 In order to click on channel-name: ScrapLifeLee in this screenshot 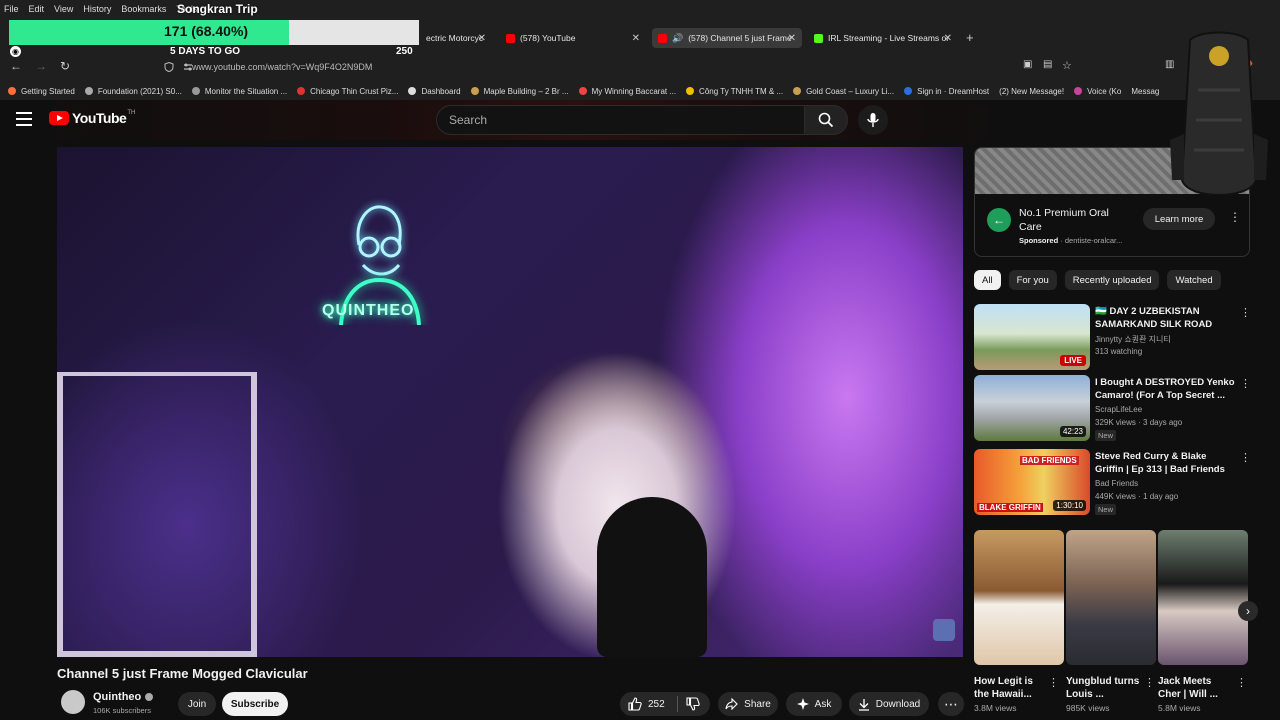, I will do `click(1118, 409)`.